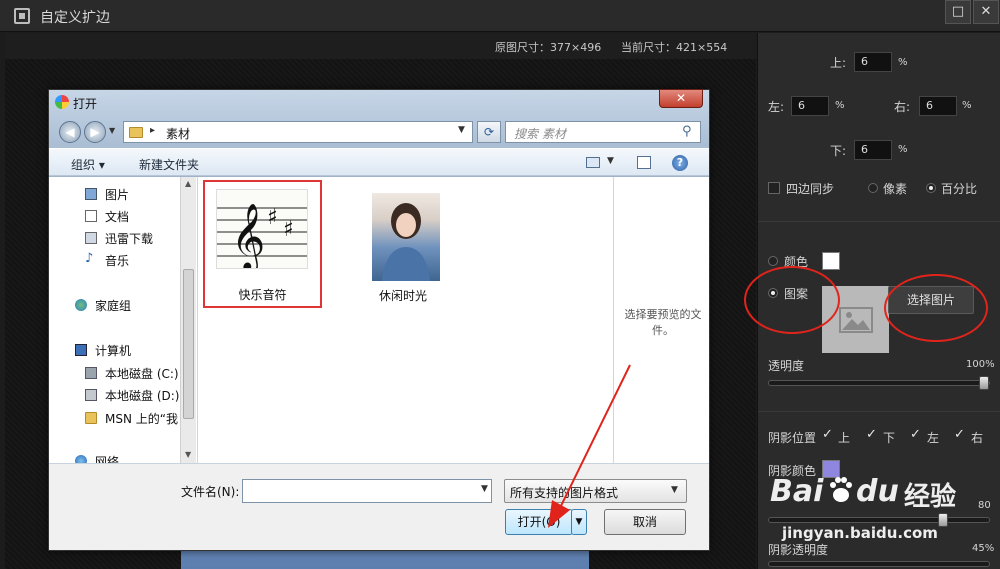 Image resolution: width=1000 pixels, height=569 pixels. What do you see at coordinates (136, 132) in the screenshot?
I see `folder-icon` at bounding box center [136, 132].